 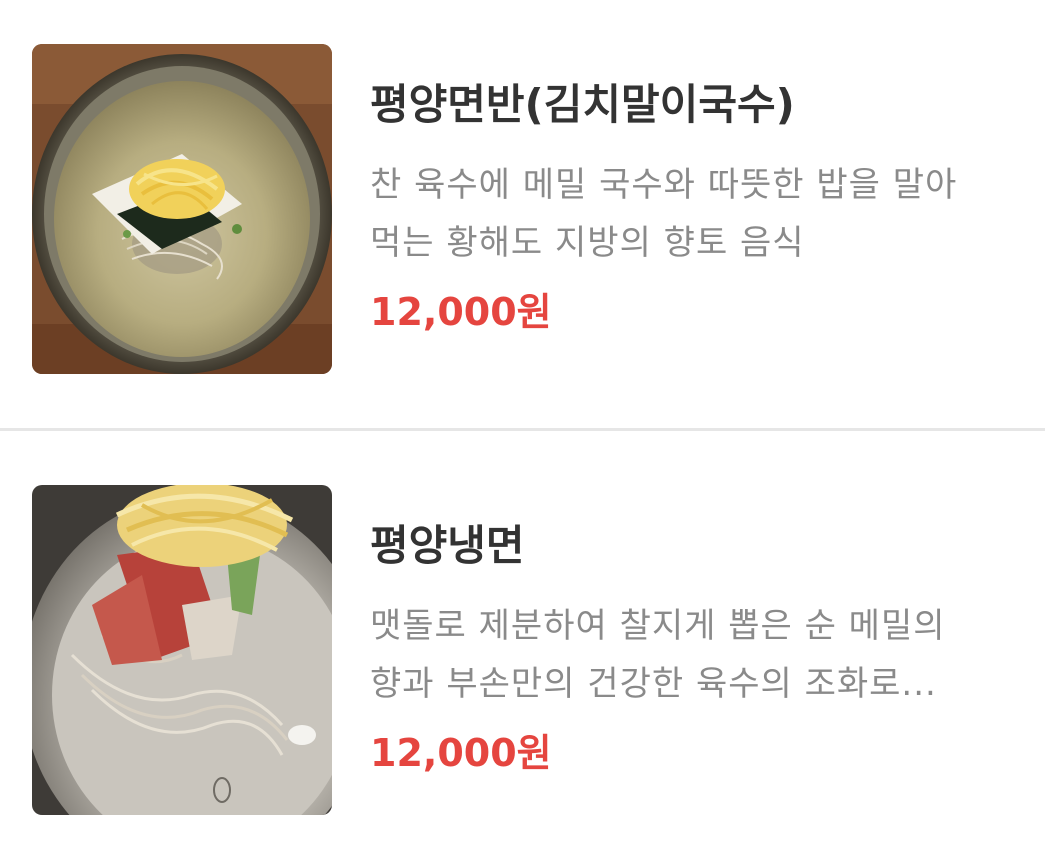 I want to click on cold-noodle-photo, so click(x=182, y=650).